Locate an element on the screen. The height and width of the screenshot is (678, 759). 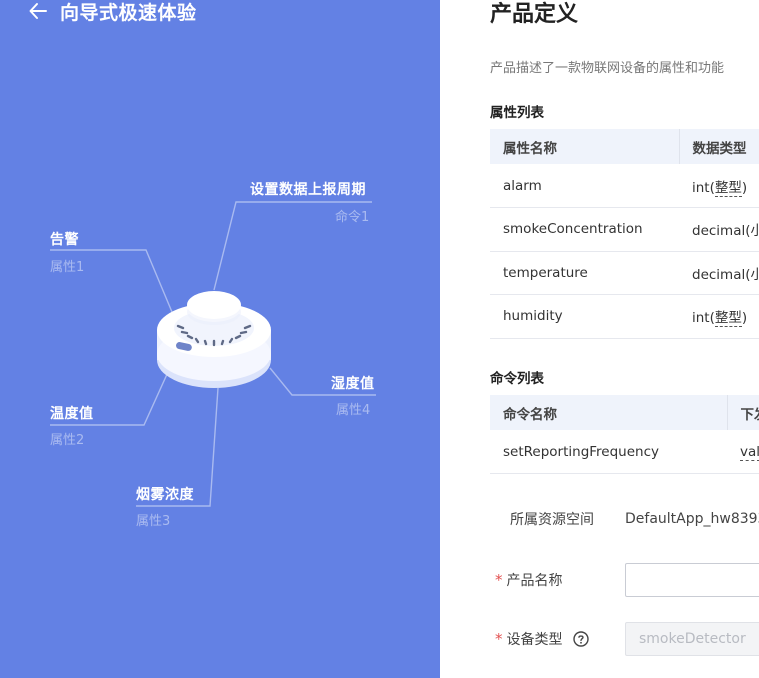
header-data-type: 数据类型 is located at coordinates (719, 146).